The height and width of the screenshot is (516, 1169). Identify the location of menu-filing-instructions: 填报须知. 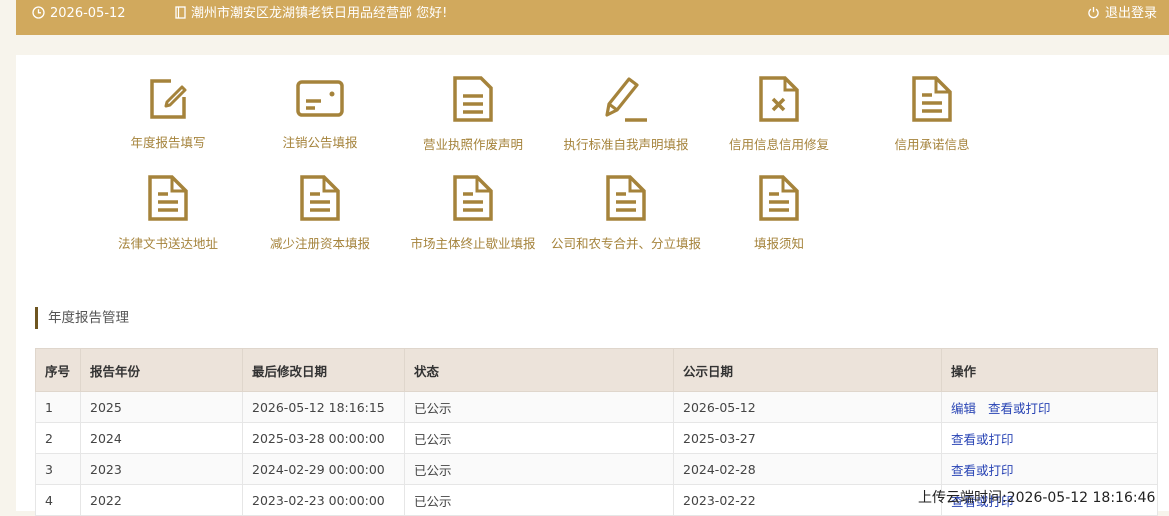
(779, 213).